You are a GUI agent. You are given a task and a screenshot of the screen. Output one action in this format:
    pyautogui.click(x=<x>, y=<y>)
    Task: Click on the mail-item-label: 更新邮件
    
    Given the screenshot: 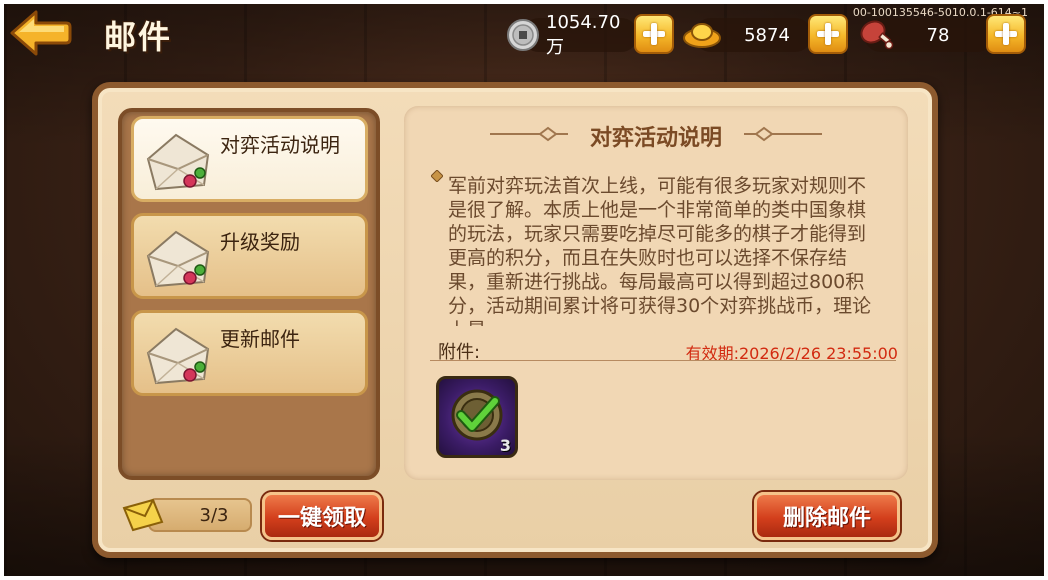 What is the action you would take?
    pyautogui.click(x=260, y=339)
    